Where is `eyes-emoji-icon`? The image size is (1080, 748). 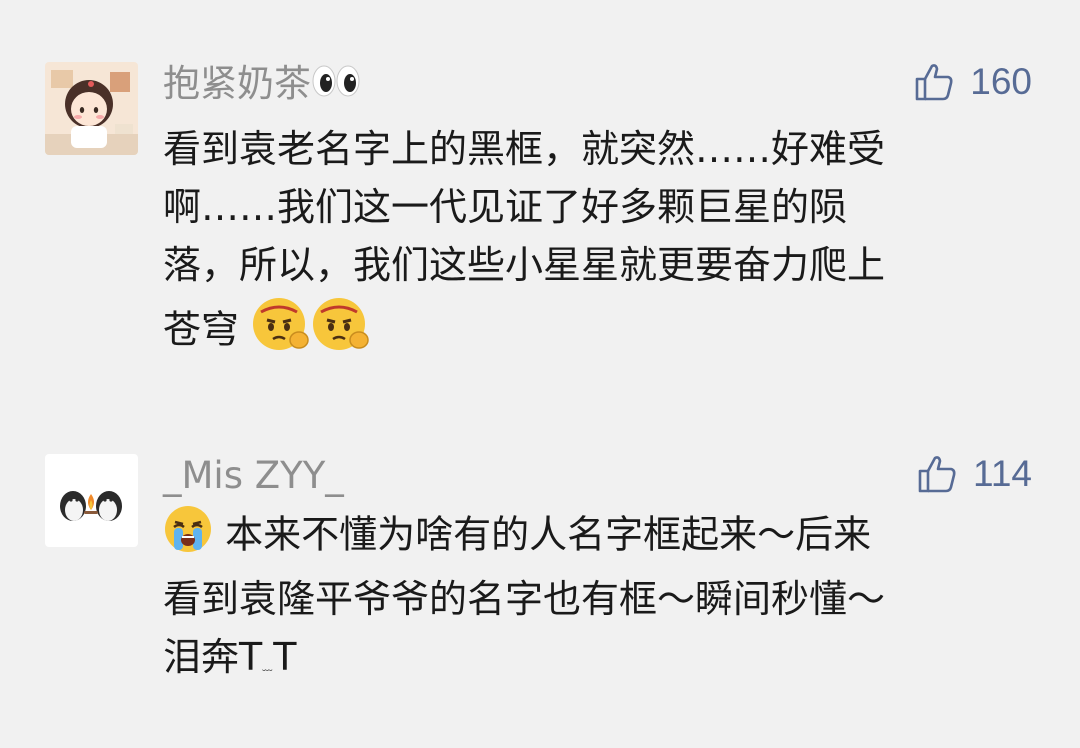 eyes-emoji-icon is located at coordinates (336, 86).